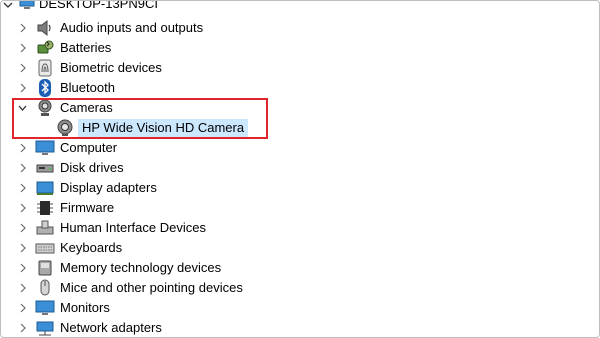 The image size is (600, 338). I want to click on tree-item-firmware: Firmware, so click(300, 208).